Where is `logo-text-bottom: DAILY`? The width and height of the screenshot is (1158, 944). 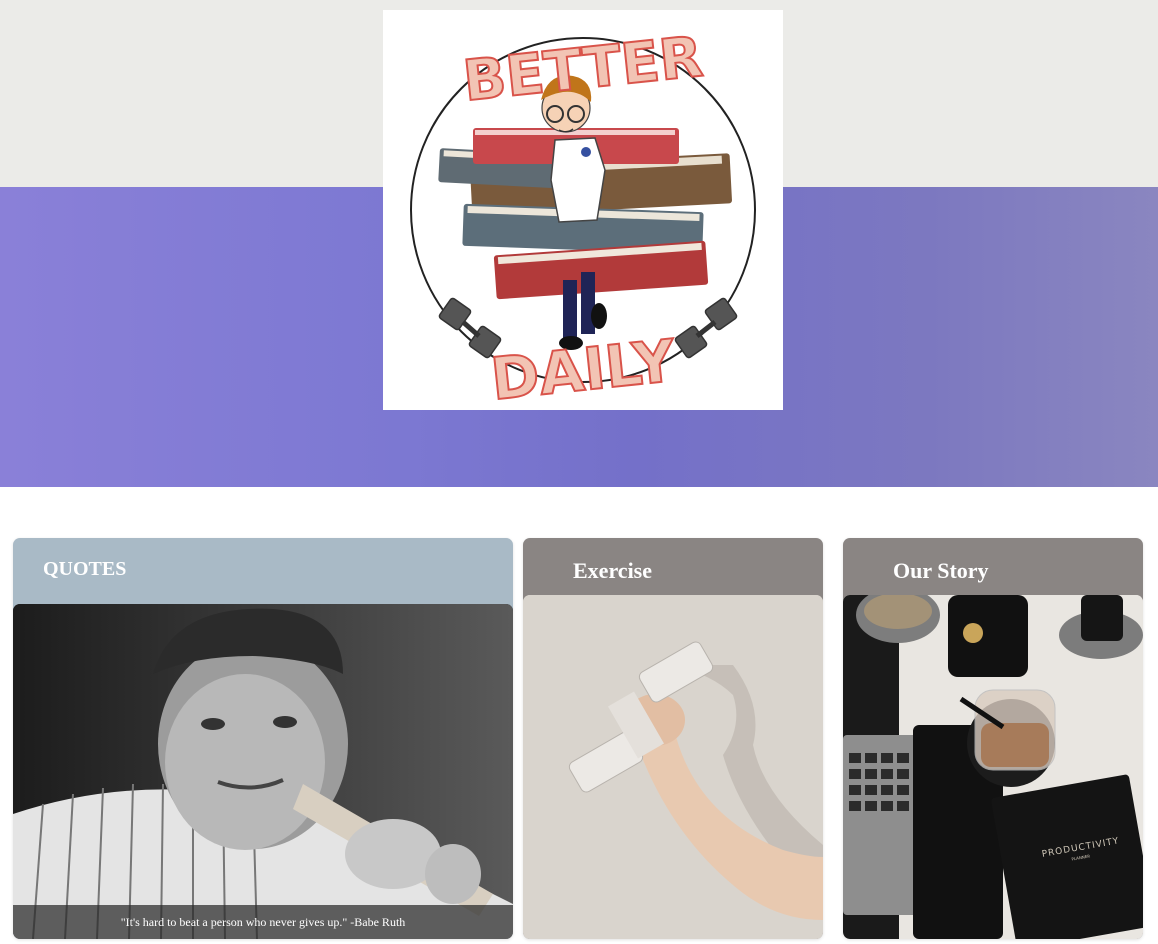
logo-text-bottom: DAILY is located at coordinates (584, 368).